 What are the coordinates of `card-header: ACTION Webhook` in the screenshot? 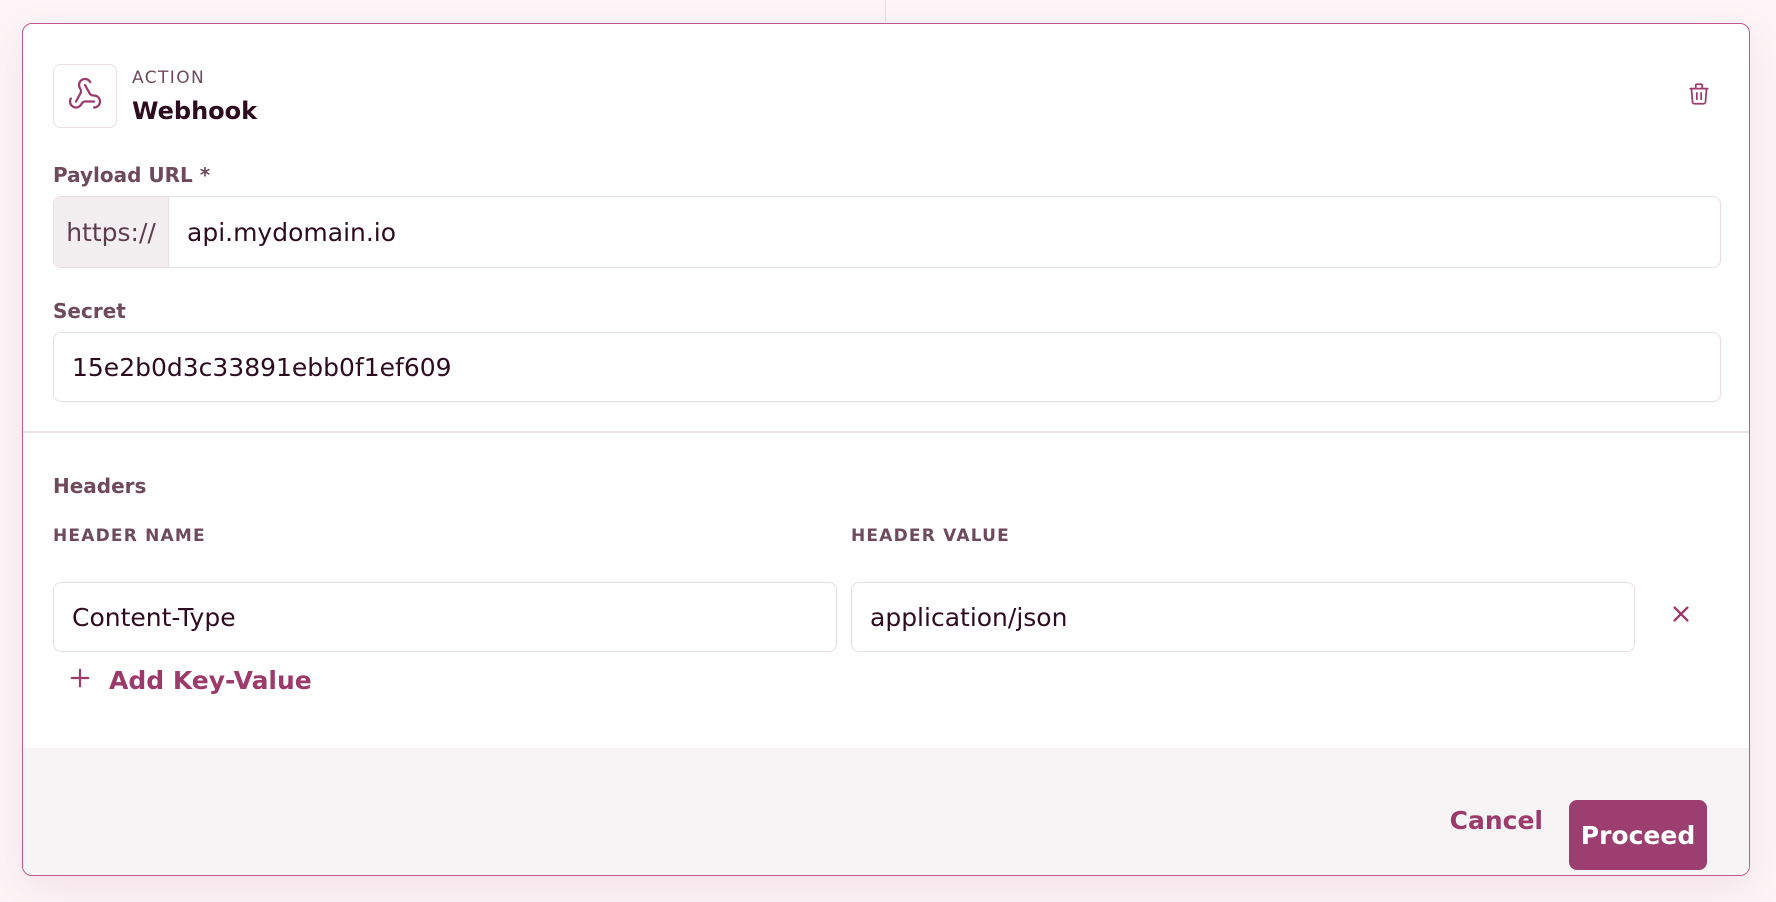 It's located at (886, 96).